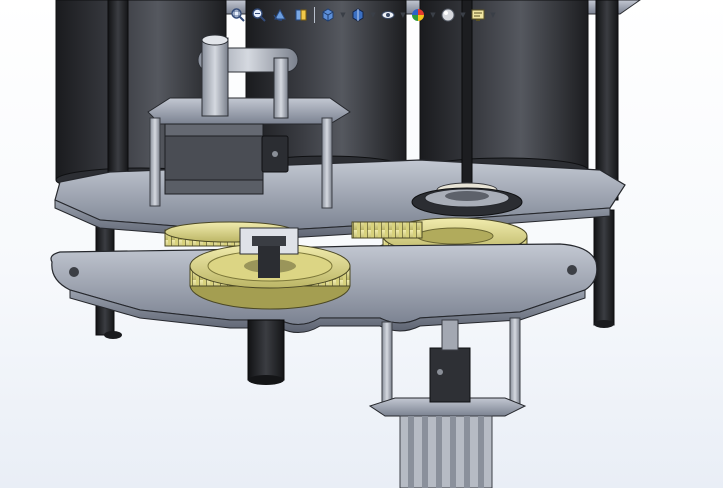 The image size is (723, 488). I want to click on hide-show-items-button, so click(388, 15).